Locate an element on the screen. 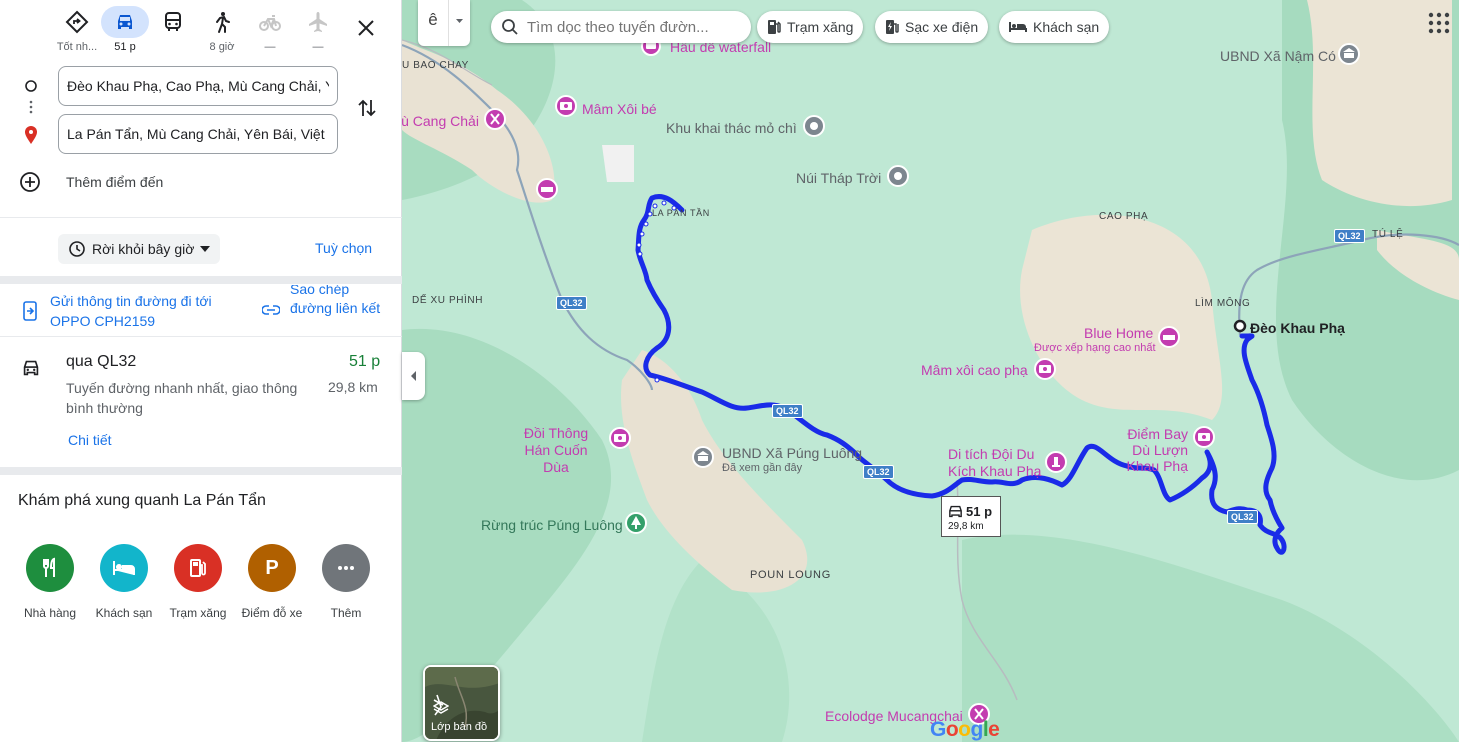 The width and height of the screenshot is (1459, 742). directions-icon is located at coordinates (77, 22).